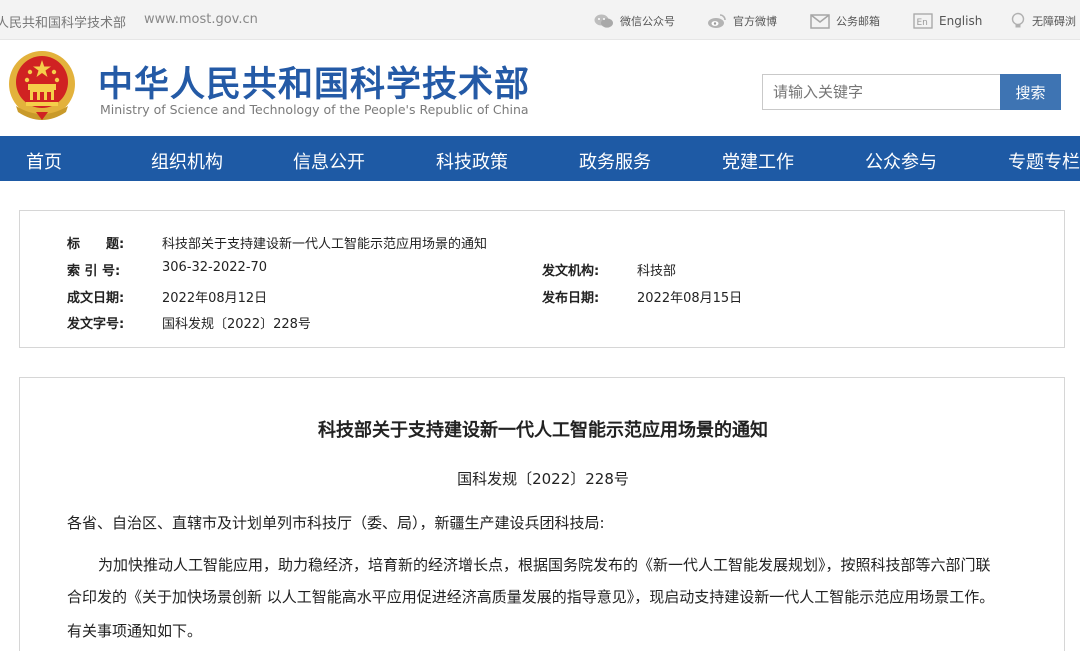 The height and width of the screenshot is (651, 1080). What do you see at coordinates (540, 158) in the screenshot?
I see `main-nav: 首页 组织机构 信息公开 科技政策 政务服务 党建工作 公众参与 专题专栏` at bounding box center [540, 158].